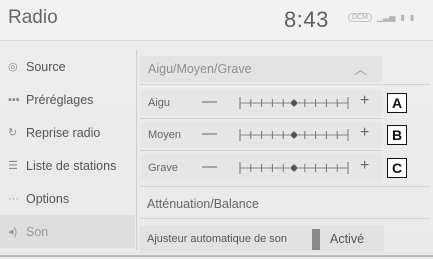  What do you see at coordinates (216, 256) in the screenshot?
I see `frame-edge` at bounding box center [216, 256].